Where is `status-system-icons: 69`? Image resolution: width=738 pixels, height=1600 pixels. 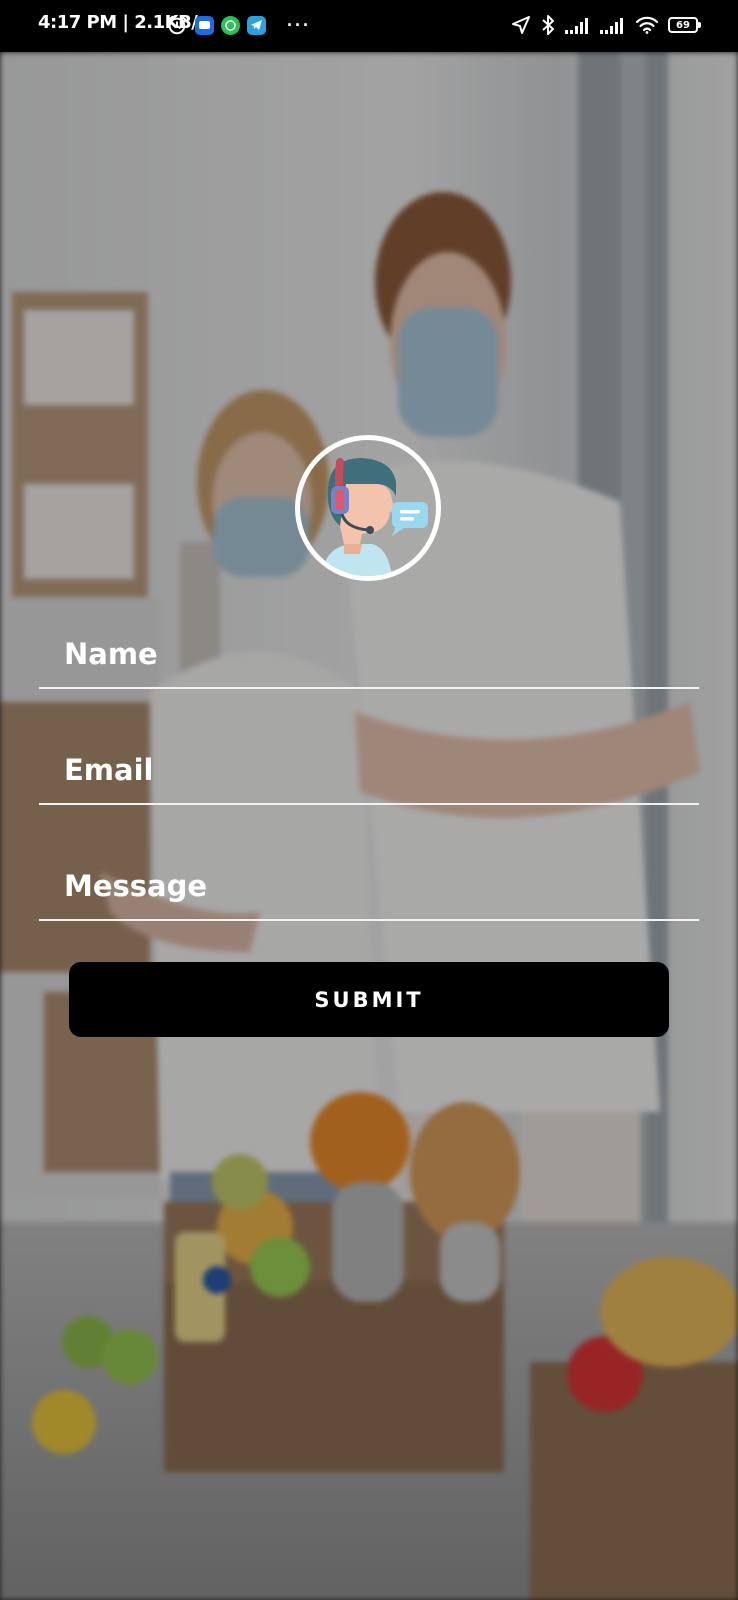 status-system-icons: 69 is located at coordinates (606, 25).